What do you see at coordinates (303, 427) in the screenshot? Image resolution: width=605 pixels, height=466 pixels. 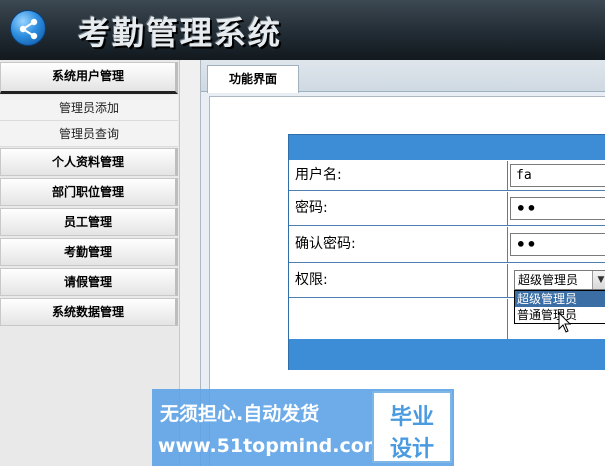 I see `watermark-banner: 无须担心.自动发货 www.51topmind.com 毕业 设计` at bounding box center [303, 427].